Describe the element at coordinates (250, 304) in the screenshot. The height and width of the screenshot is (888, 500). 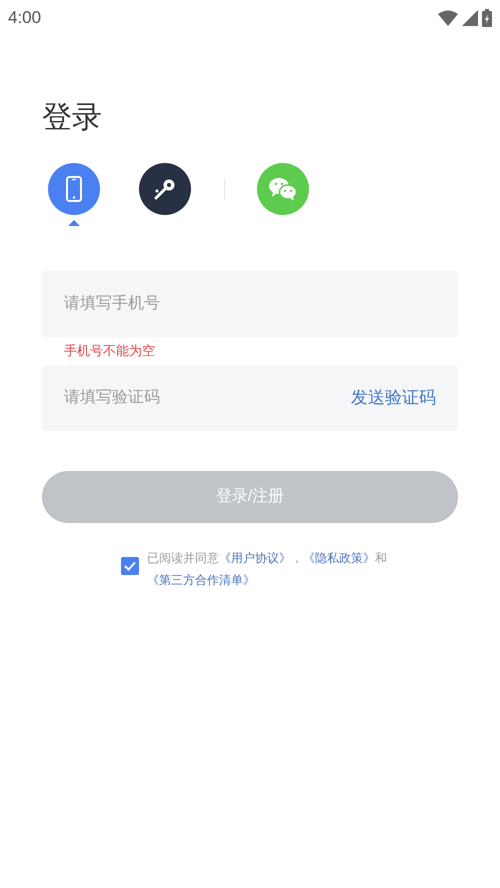
I see `phone-input-field: 请填写手机号` at that location.